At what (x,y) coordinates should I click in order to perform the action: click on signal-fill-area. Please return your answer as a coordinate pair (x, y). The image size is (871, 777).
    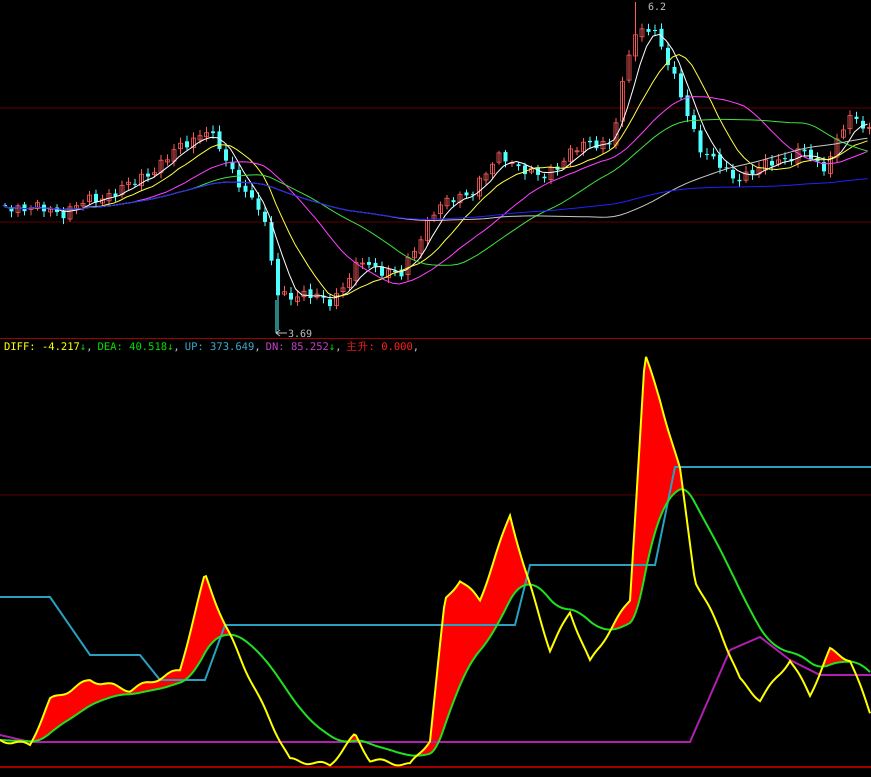
    Looking at the image, I should click on (354, 738).